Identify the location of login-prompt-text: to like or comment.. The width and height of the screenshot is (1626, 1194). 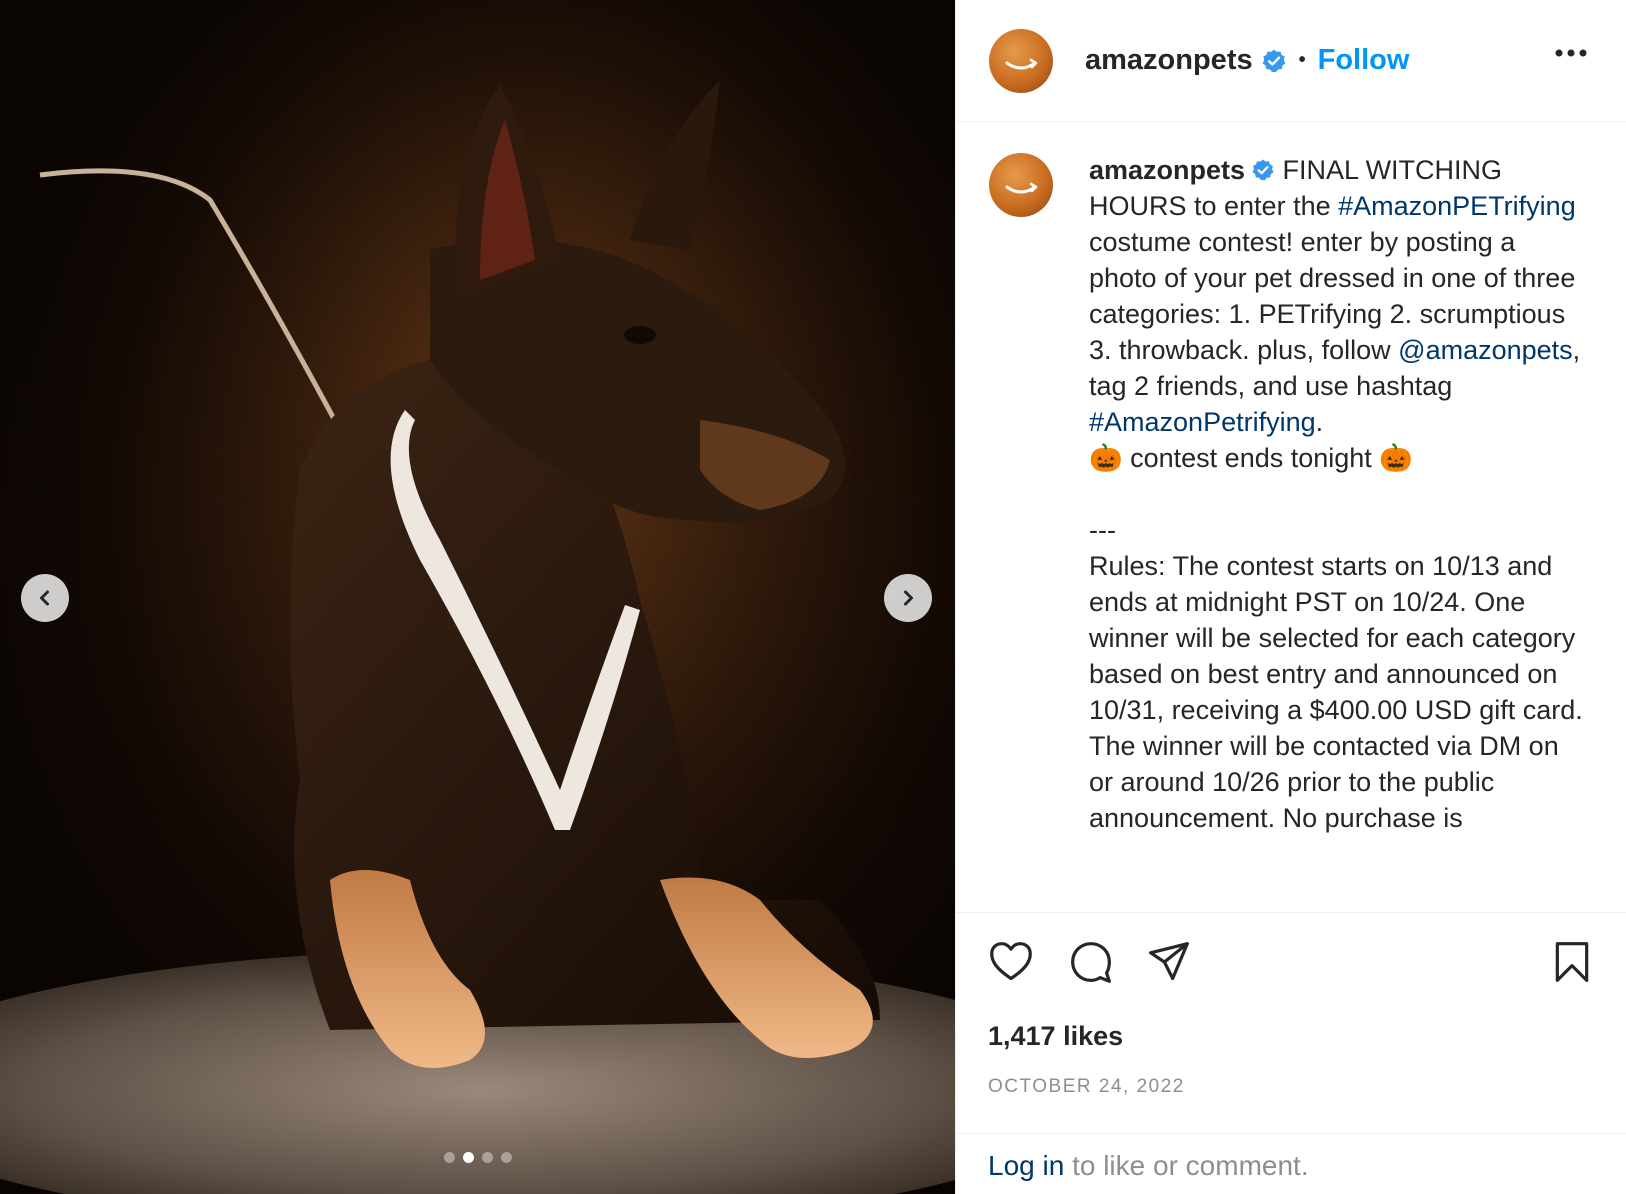
(1186, 1165).